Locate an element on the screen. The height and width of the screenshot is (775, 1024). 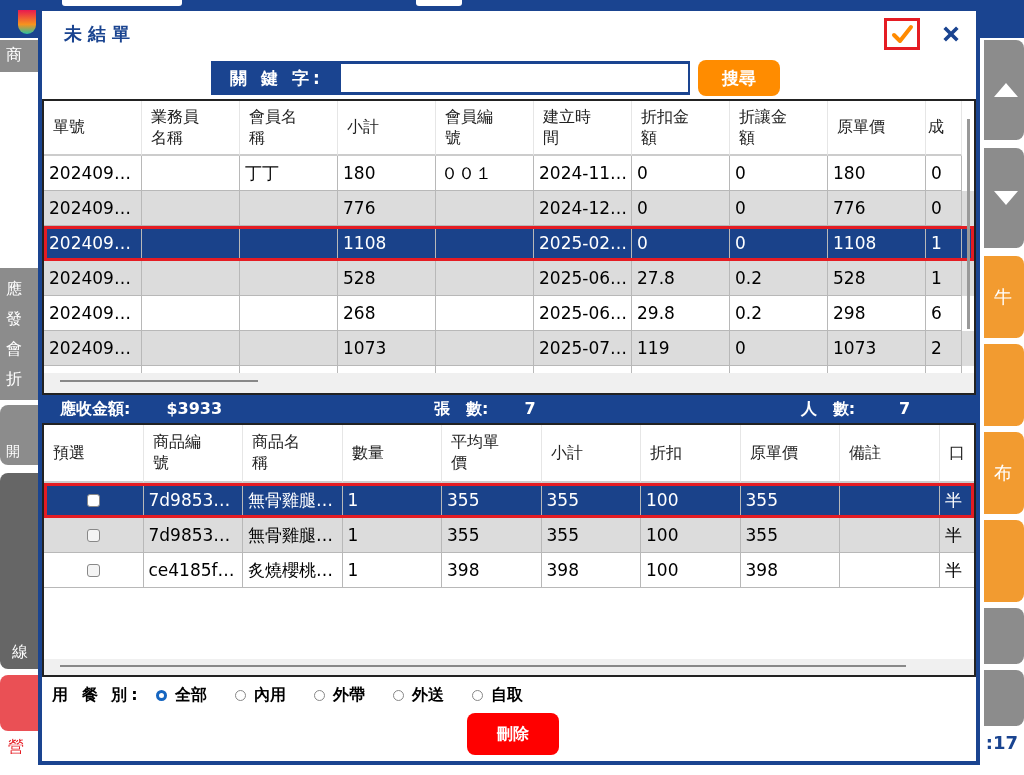
close-icon is located at coordinates (951, 34).